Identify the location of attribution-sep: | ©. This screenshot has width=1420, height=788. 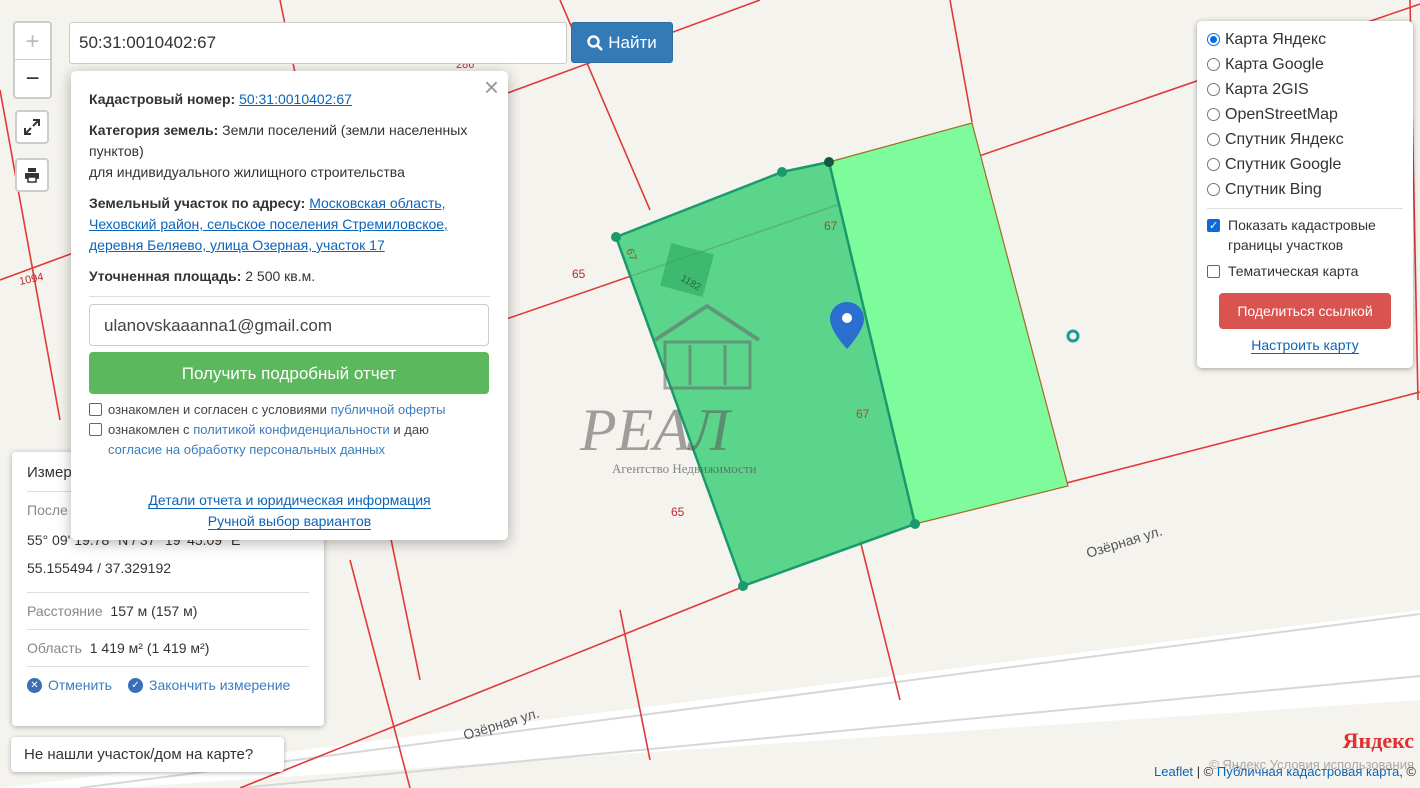
(1205, 771).